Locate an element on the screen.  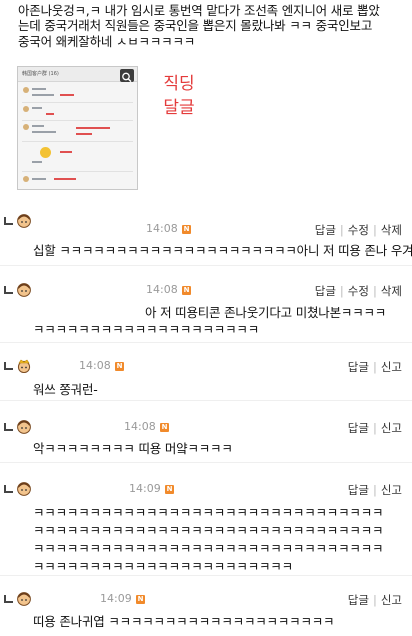
annotation-line: 직딩 is located at coordinates (179, 84).